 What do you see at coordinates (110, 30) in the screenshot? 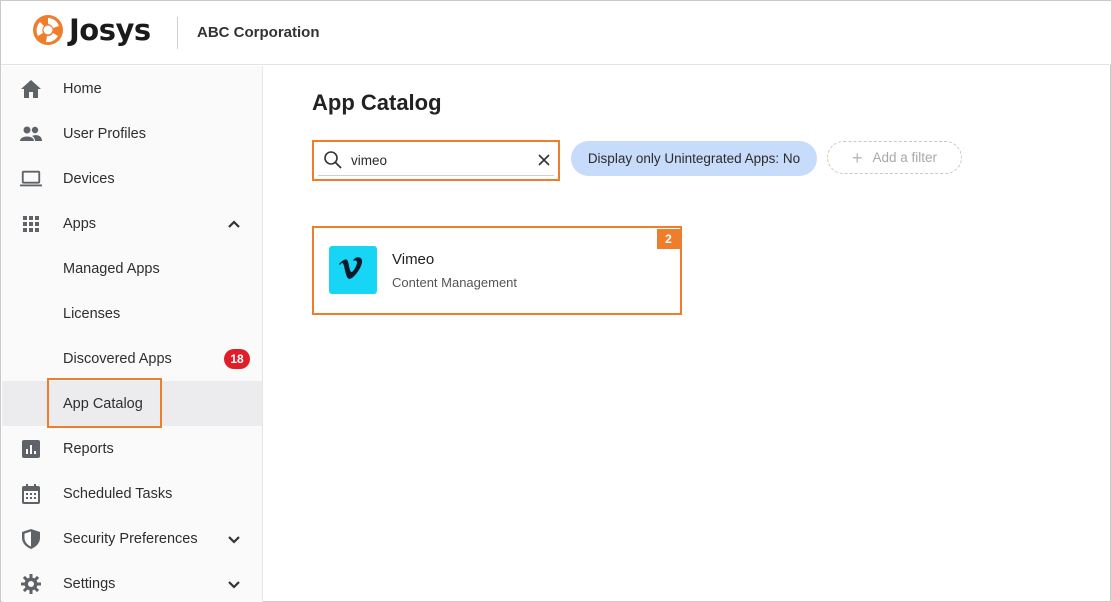
I see `brand-name: Josys` at bounding box center [110, 30].